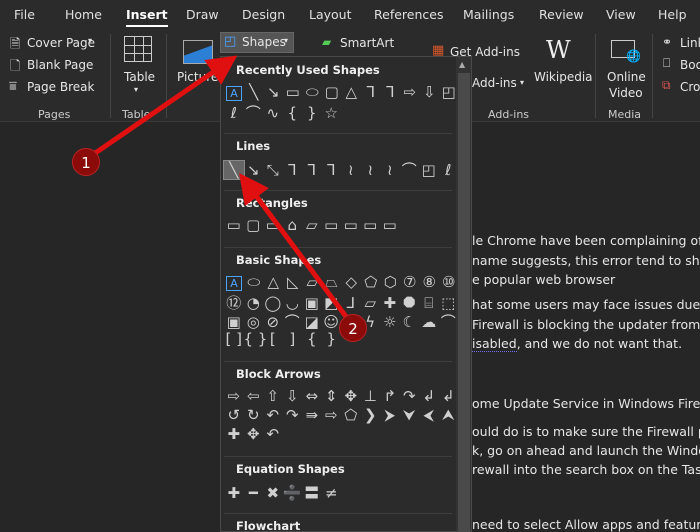 The height and width of the screenshot is (532, 700). Describe the element at coordinates (293, 282) in the screenshot. I see `shape-icon: ◺` at that location.